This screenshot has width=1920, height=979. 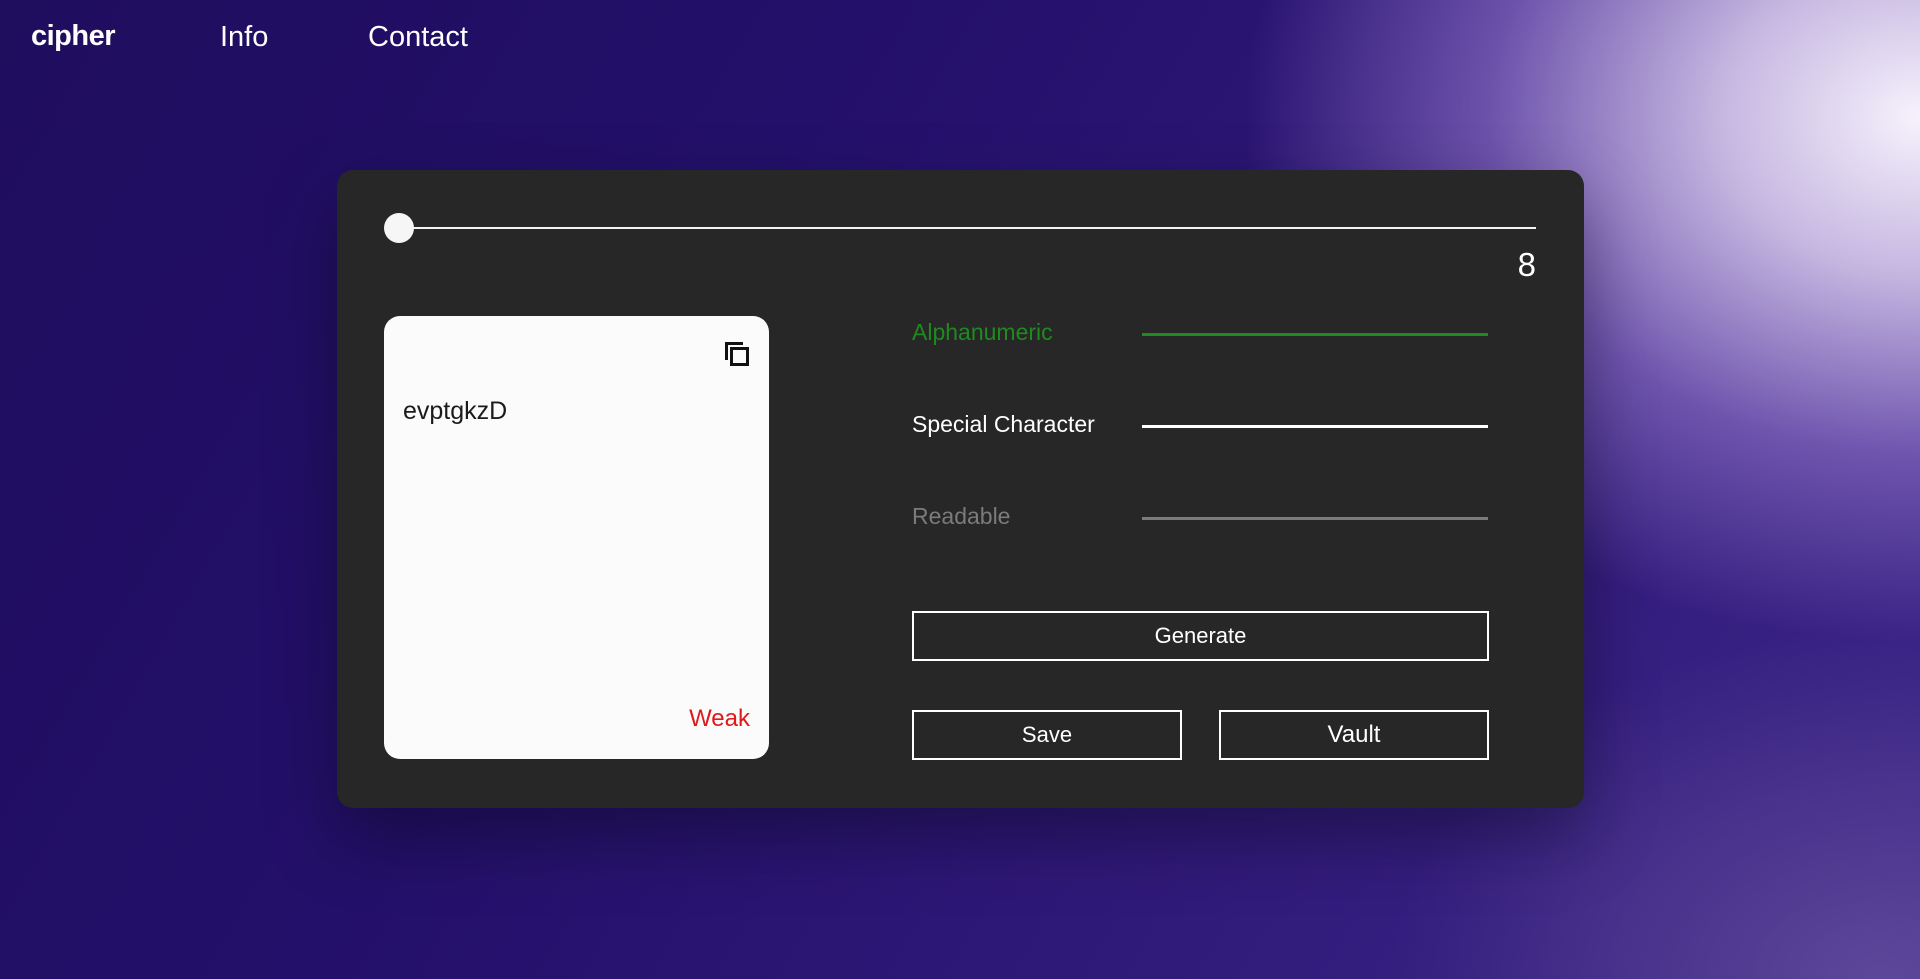 I want to click on generate-button: Generate, so click(x=1200, y=636).